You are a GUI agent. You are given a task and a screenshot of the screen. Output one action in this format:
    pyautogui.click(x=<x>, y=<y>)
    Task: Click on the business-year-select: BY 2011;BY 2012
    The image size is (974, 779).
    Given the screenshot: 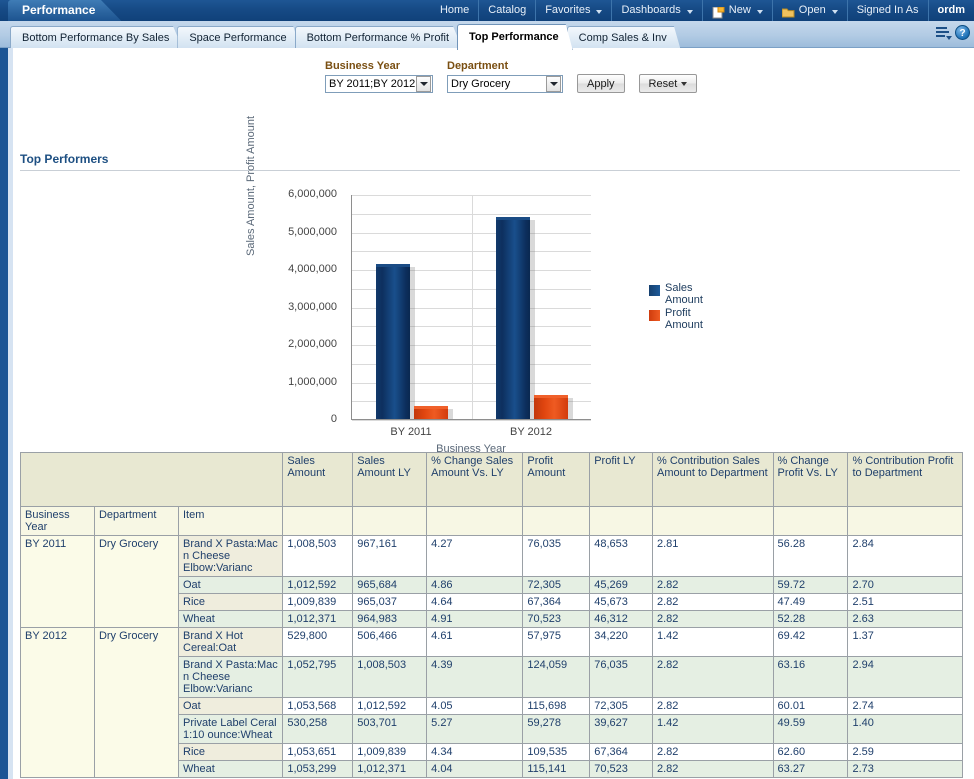 What is the action you would take?
    pyautogui.click(x=379, y=84)
    